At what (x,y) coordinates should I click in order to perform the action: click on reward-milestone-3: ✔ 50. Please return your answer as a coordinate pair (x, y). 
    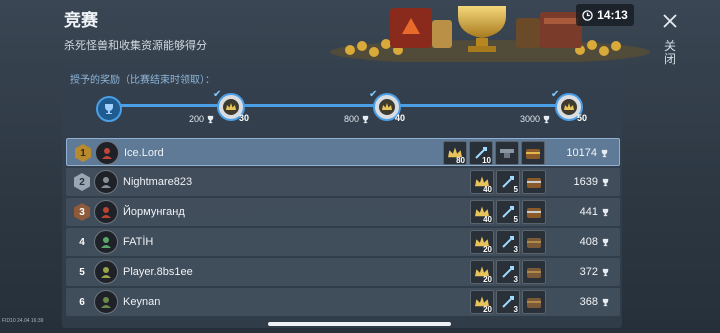
    Looking at the image, I should click on (569, 106).